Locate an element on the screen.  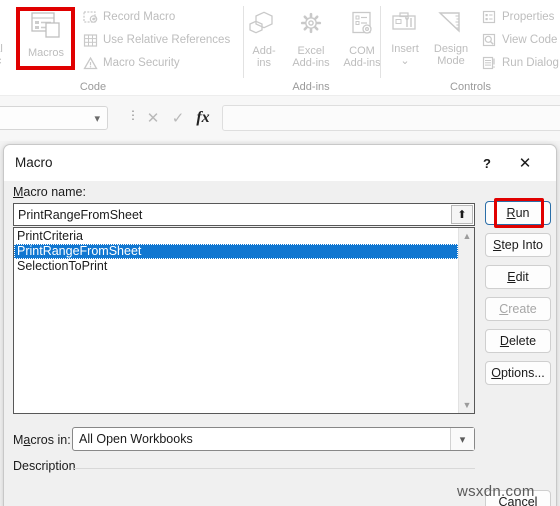
excel-addins-icon is located at coordinates (311, 26).